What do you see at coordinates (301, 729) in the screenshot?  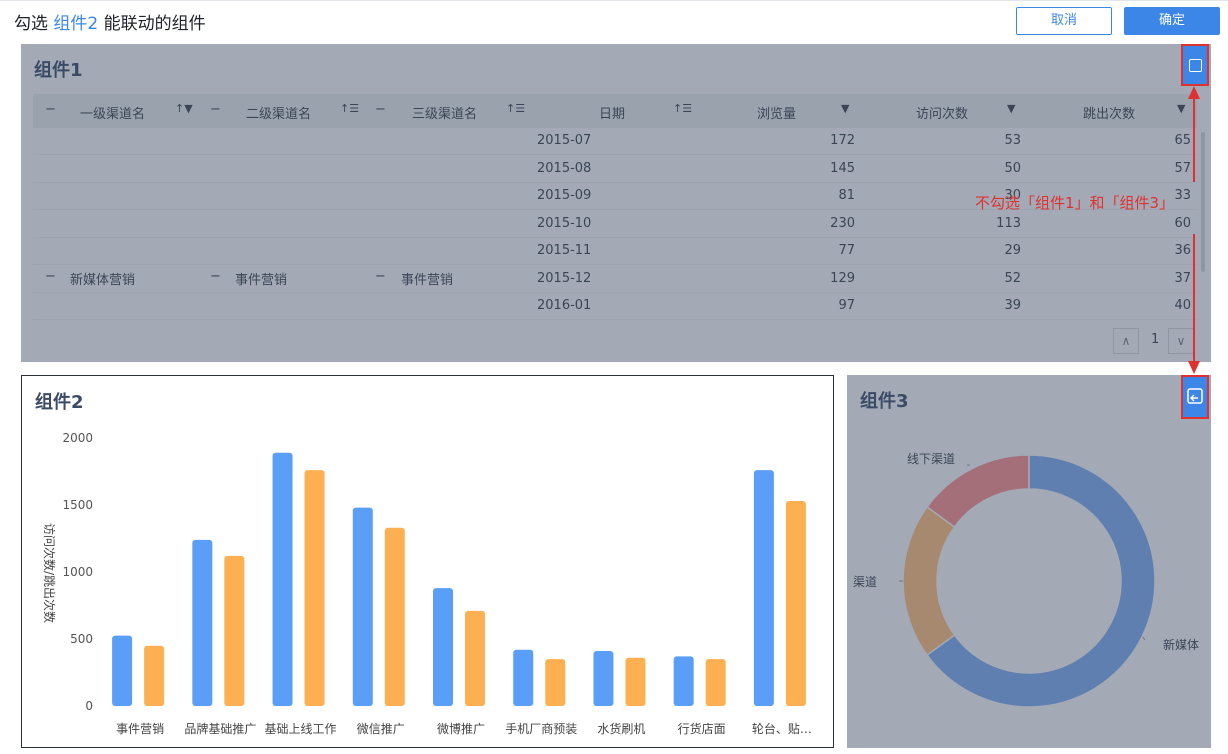 I see `x-tick-label: 基础上线工作` at bounding box center [301, 729].